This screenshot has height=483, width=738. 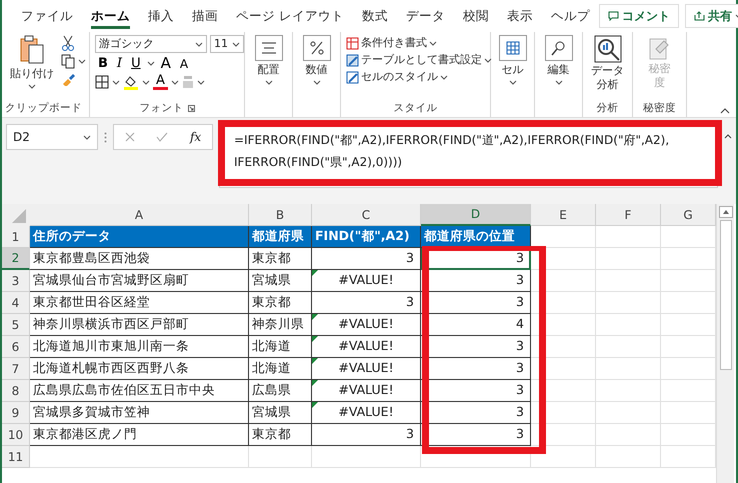 I want to click on name-box: D2, so click(x=52, y=137).